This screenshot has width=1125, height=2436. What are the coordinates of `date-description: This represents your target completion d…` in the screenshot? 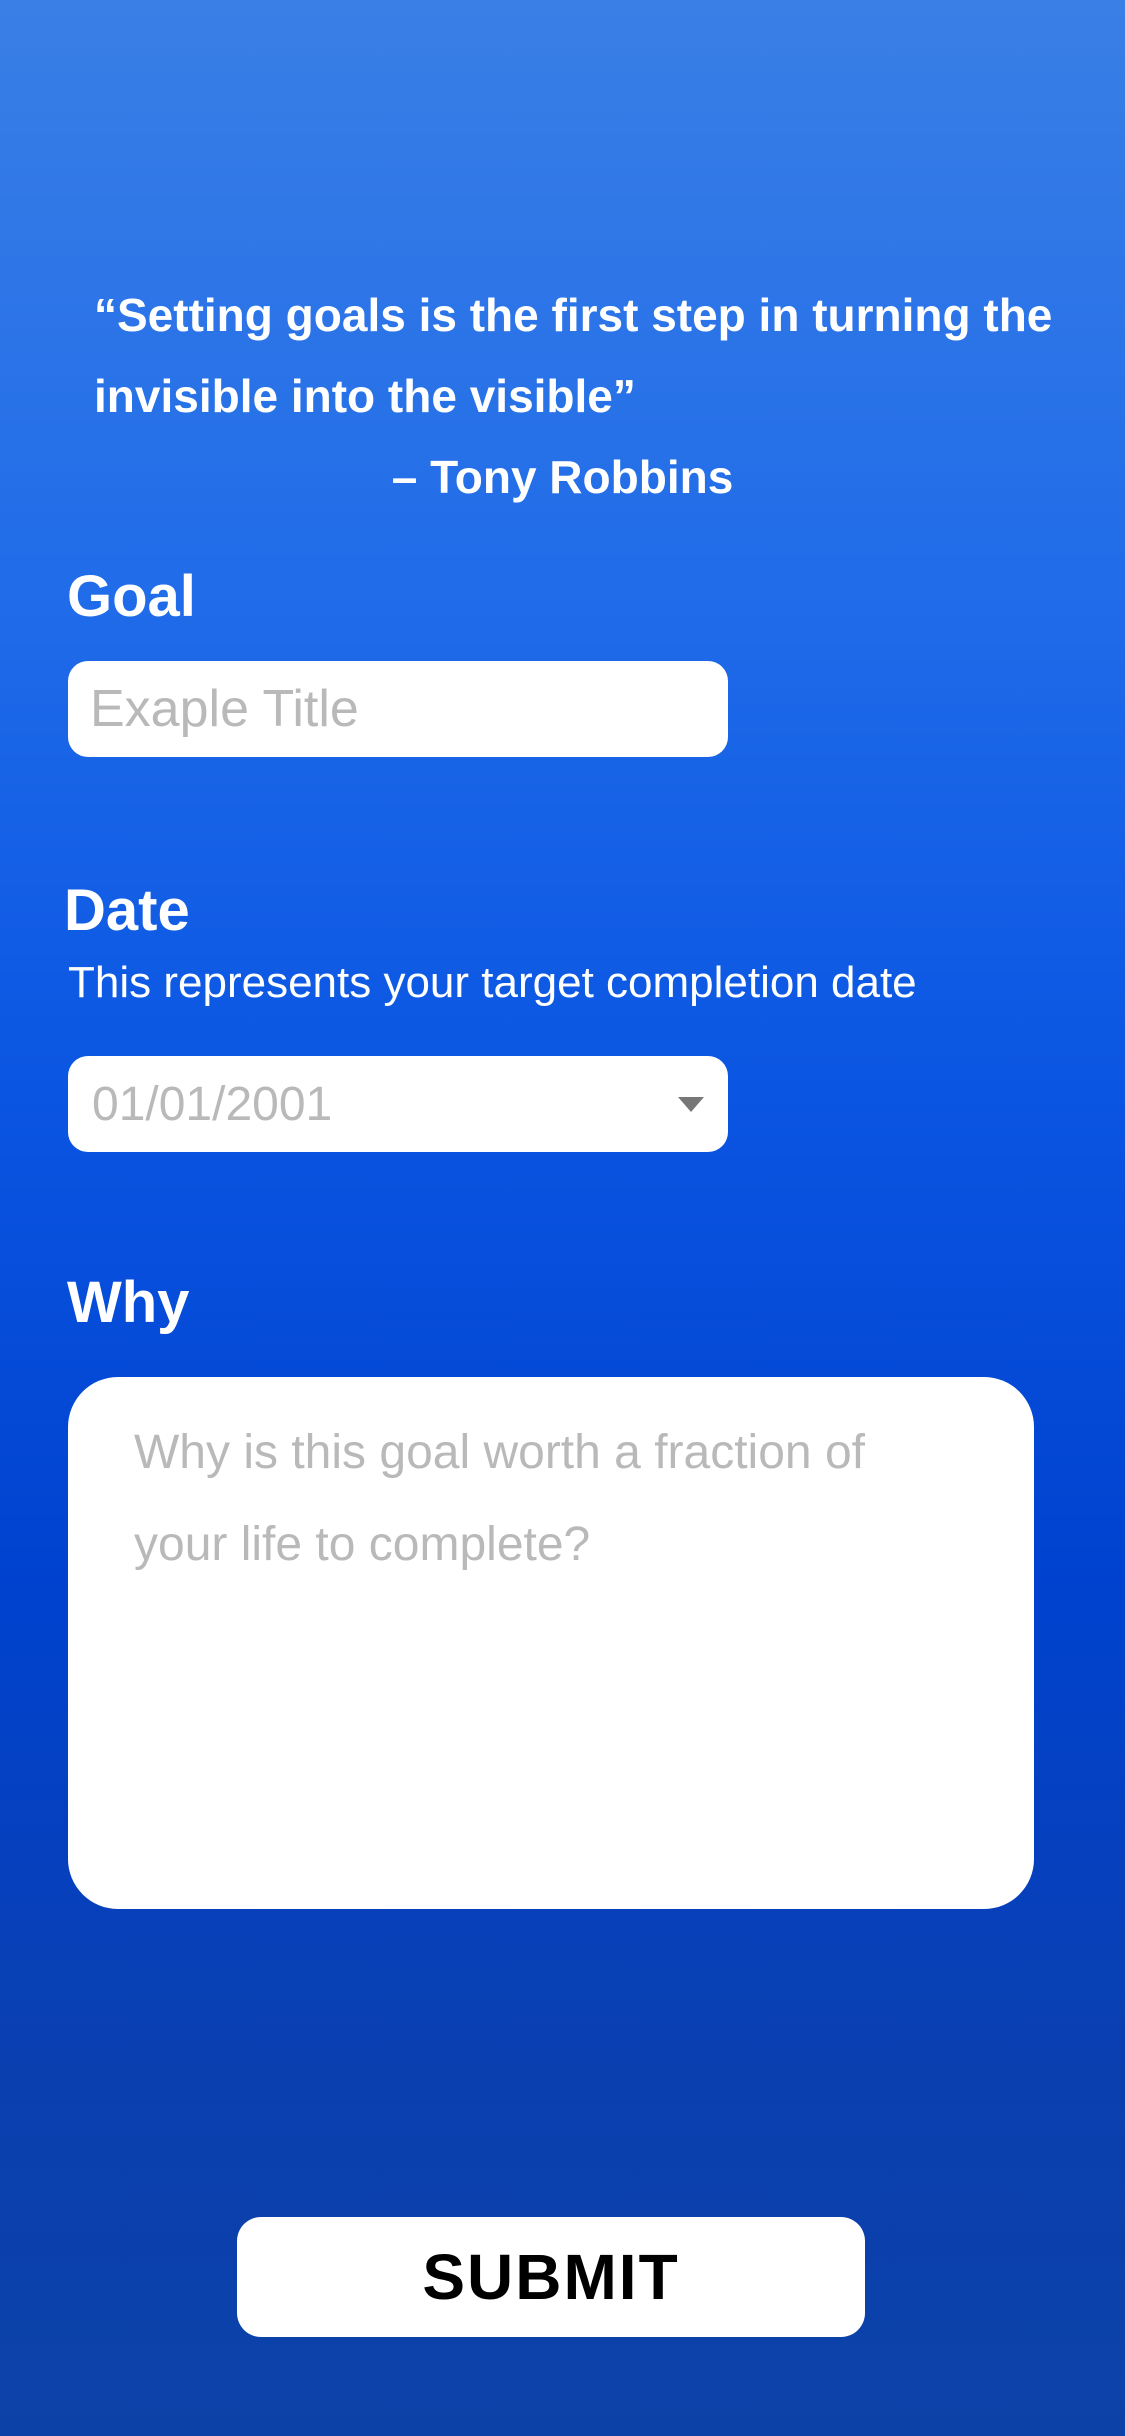 It's located at (492, 982).